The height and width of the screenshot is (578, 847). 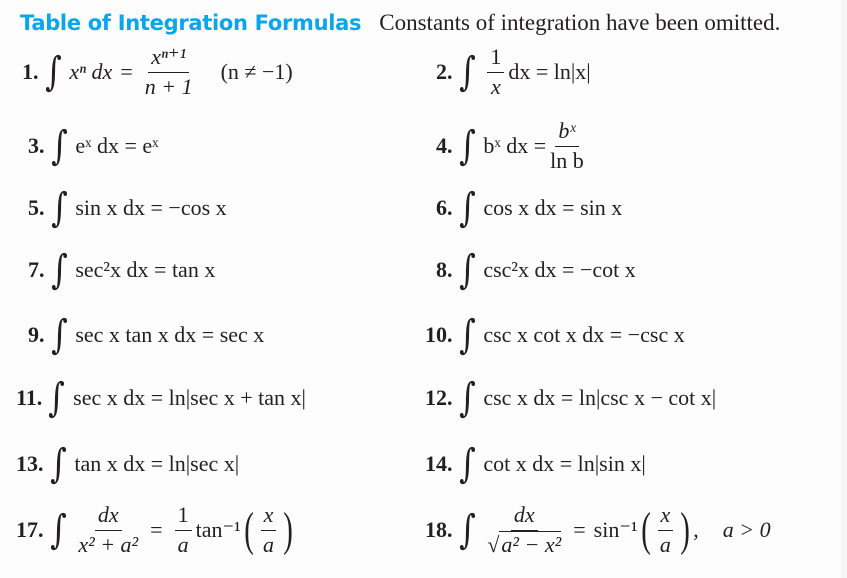 I want to click on denominator: x, so click(x=495, y=86).